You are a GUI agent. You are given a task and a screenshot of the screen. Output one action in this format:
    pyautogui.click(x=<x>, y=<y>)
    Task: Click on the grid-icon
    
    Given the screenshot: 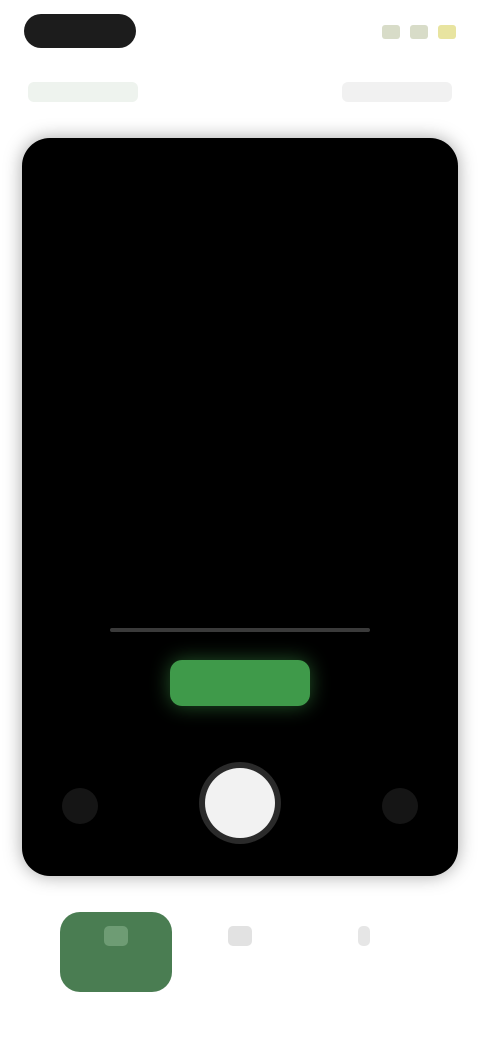 What is the action you would take?
    pyautogui.click(x=240, y=936)
    